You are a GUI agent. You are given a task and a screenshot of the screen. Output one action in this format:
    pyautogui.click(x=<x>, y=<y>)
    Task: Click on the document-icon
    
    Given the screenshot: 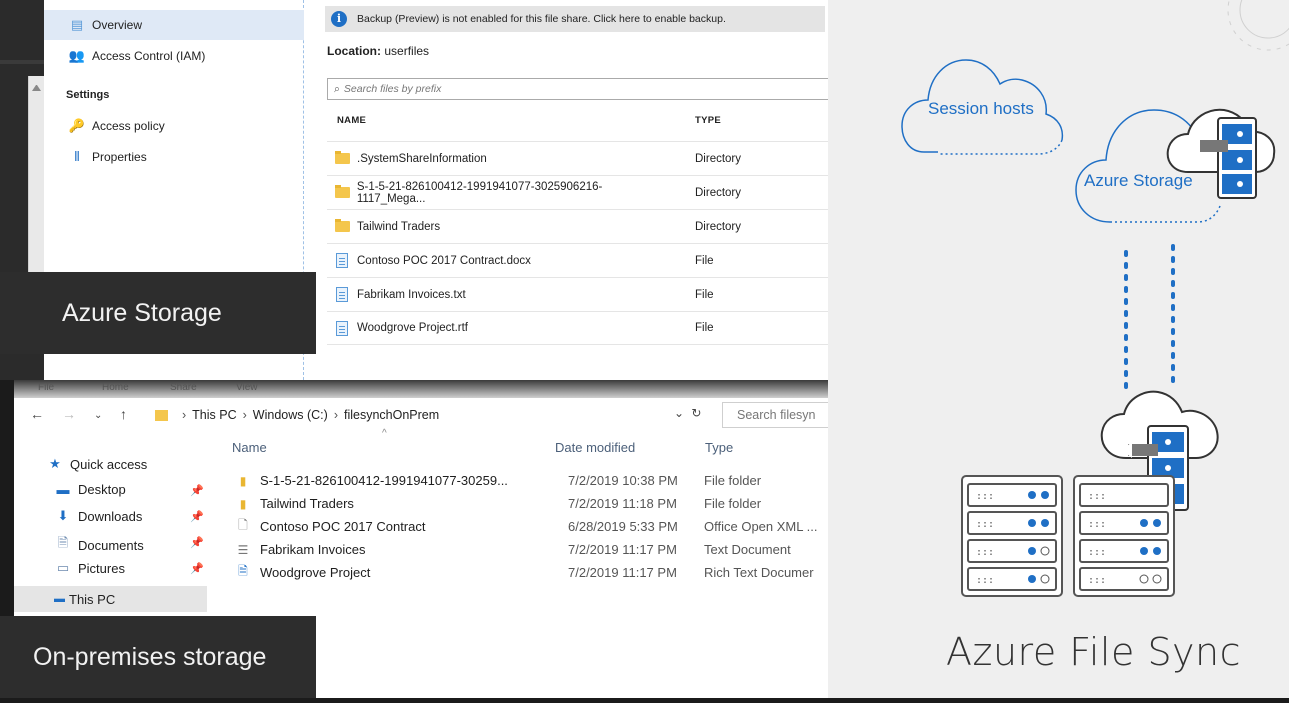 What is the action you would take?
    pyautogui.click(x=342, y=260)
    